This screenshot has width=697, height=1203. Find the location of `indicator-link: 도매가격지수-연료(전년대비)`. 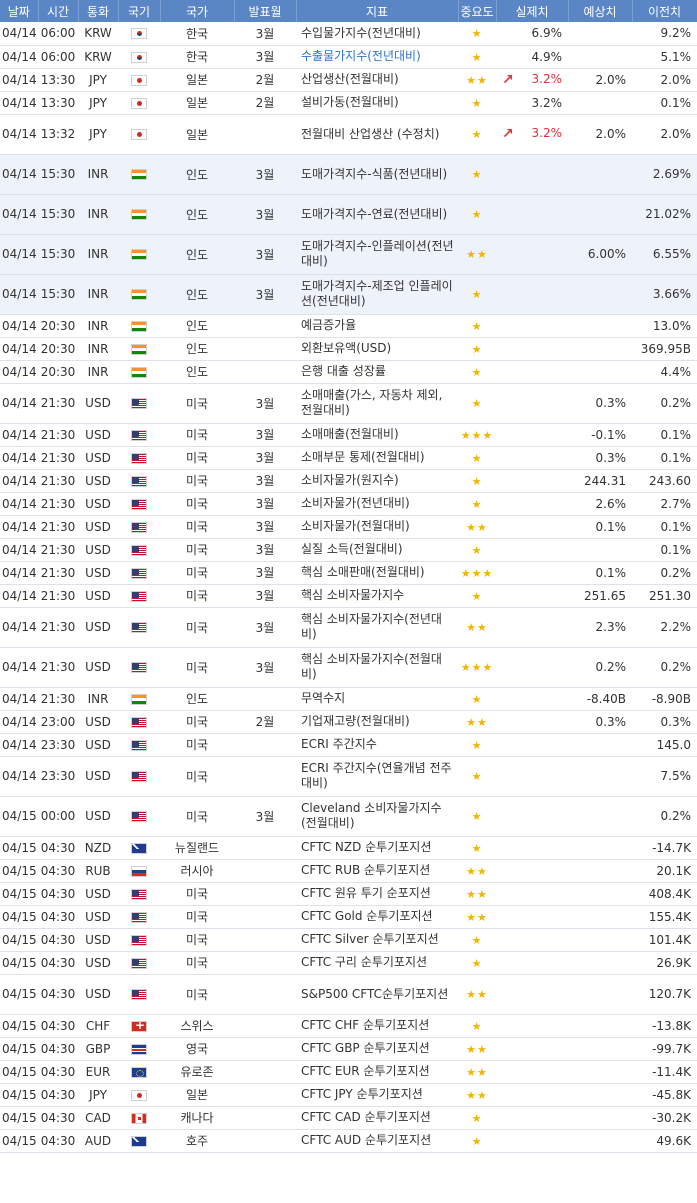

indicator-link: 도매가격지수-연료(전년대비) is located at coordinates (374, 214).